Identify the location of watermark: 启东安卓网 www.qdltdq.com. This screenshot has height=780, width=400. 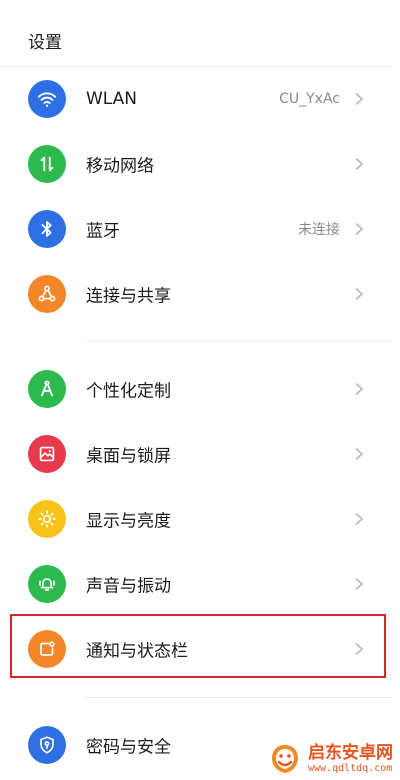
(334, 759).